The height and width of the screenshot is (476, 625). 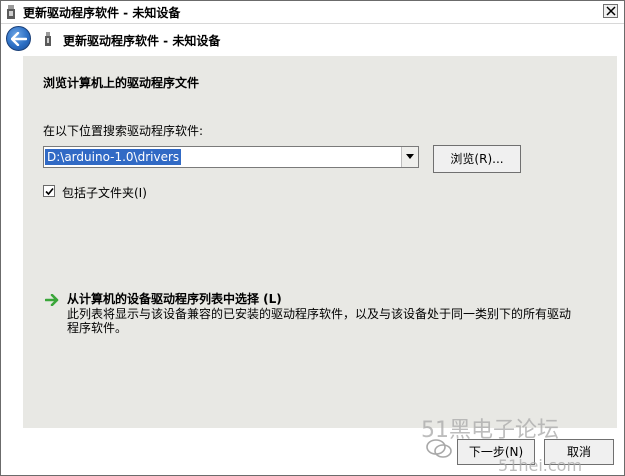 I want to click on close-button, so click(x=610, y=11).